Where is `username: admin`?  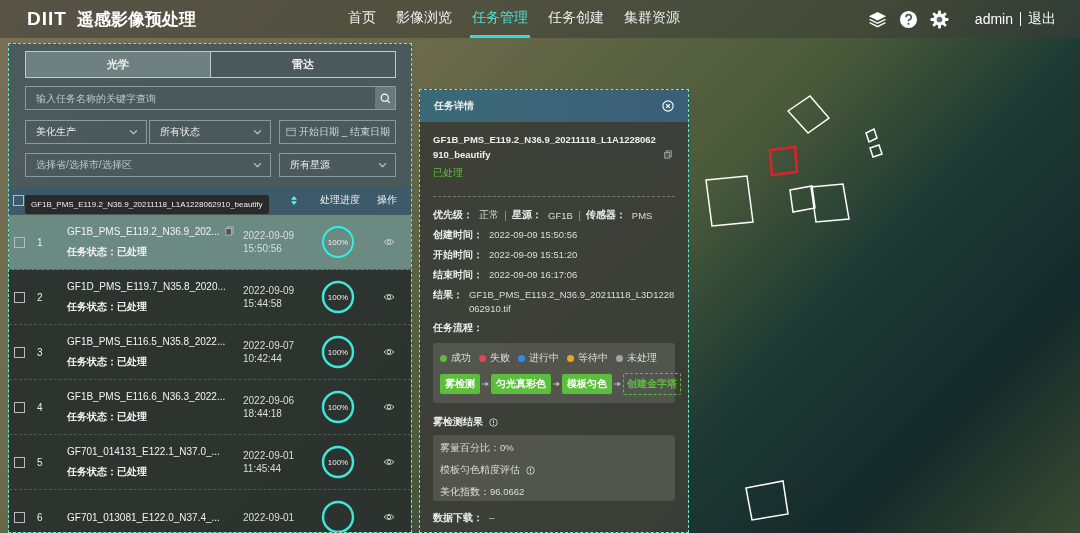 username: admin is located at coordinates (993, 19).